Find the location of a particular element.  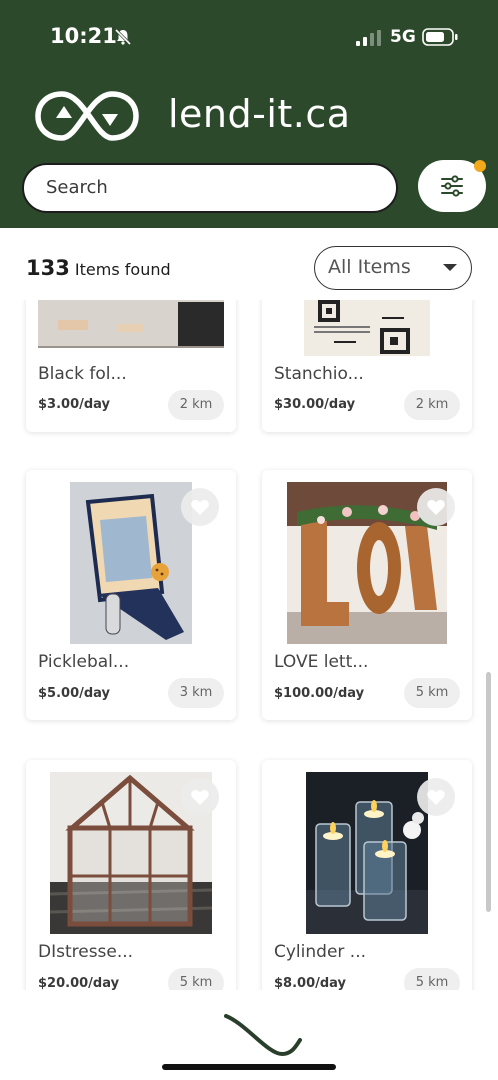

listing-card: Cylinder ... $8.00/day 5 km is located at coordinates (367, 875).